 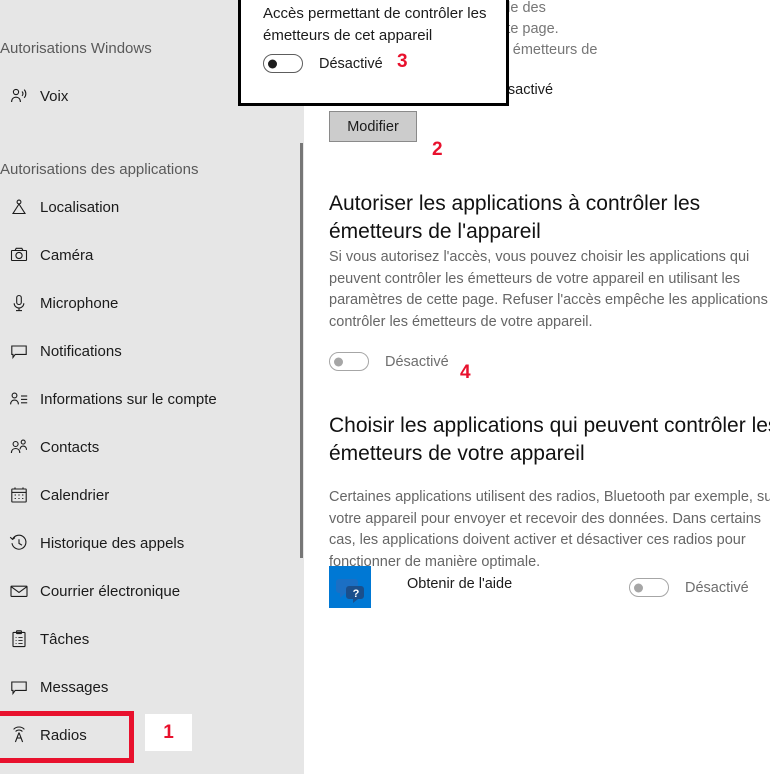 I want to click on call-history-icon, so click(x=19, y=543).